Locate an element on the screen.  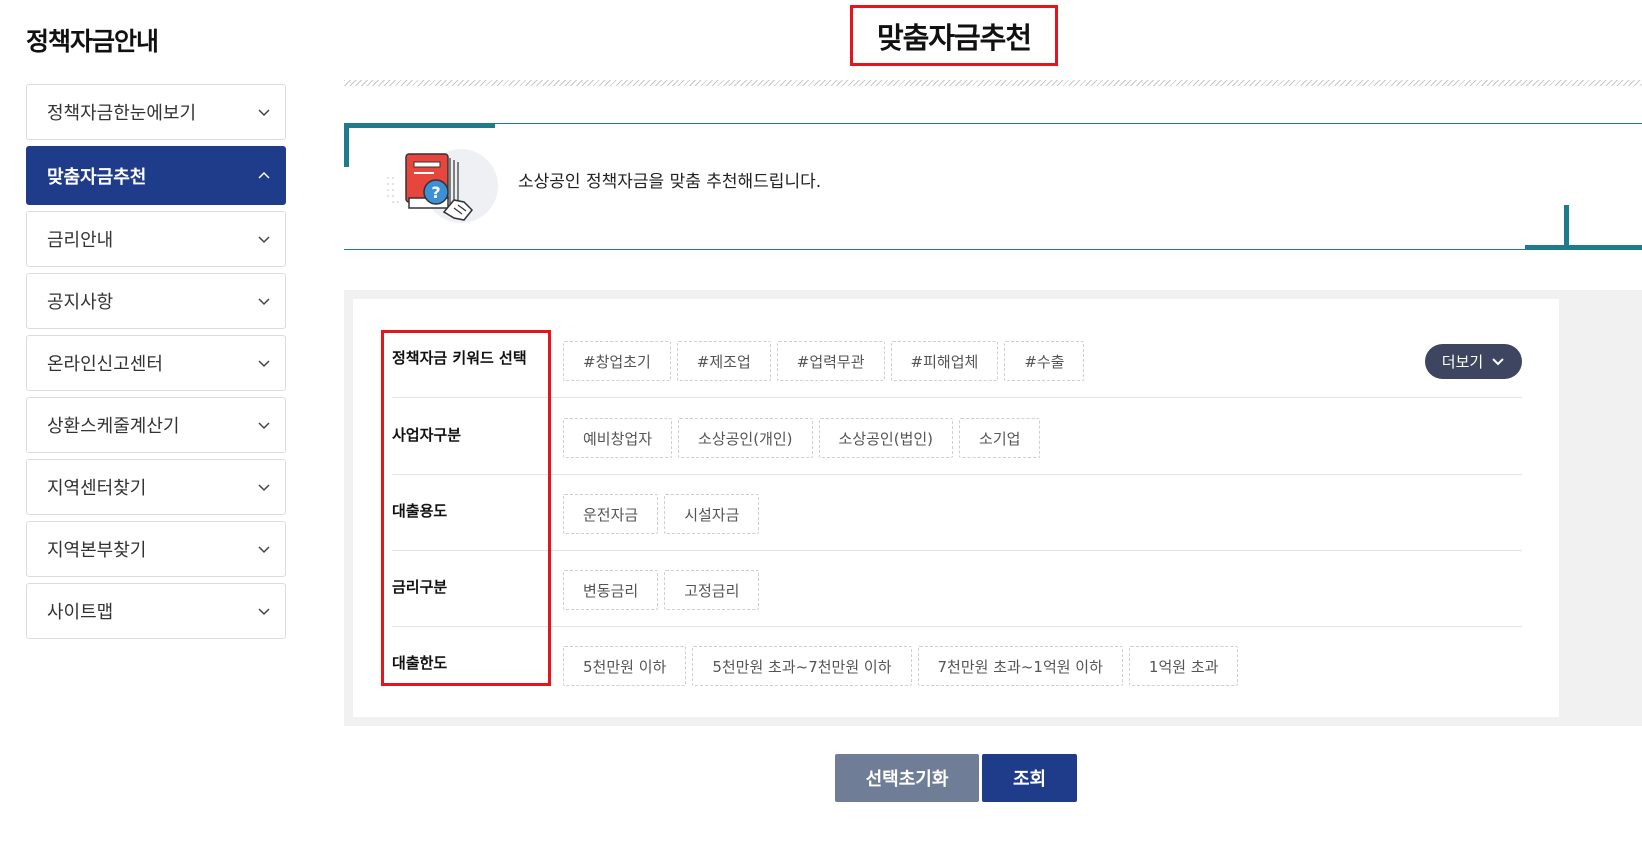
chip-damaged-business: #피해업체 is located at coordinates (944, 361).